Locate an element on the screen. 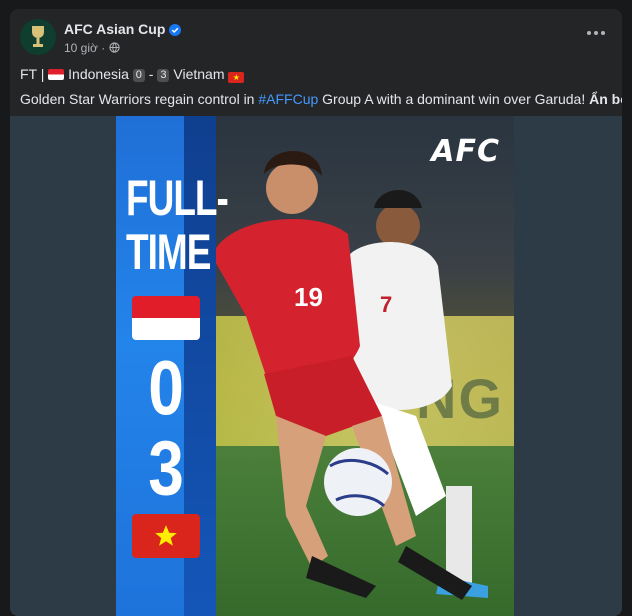 The image size is (632, 616). afc-logo: AFC is located at coordinates (465, 151).